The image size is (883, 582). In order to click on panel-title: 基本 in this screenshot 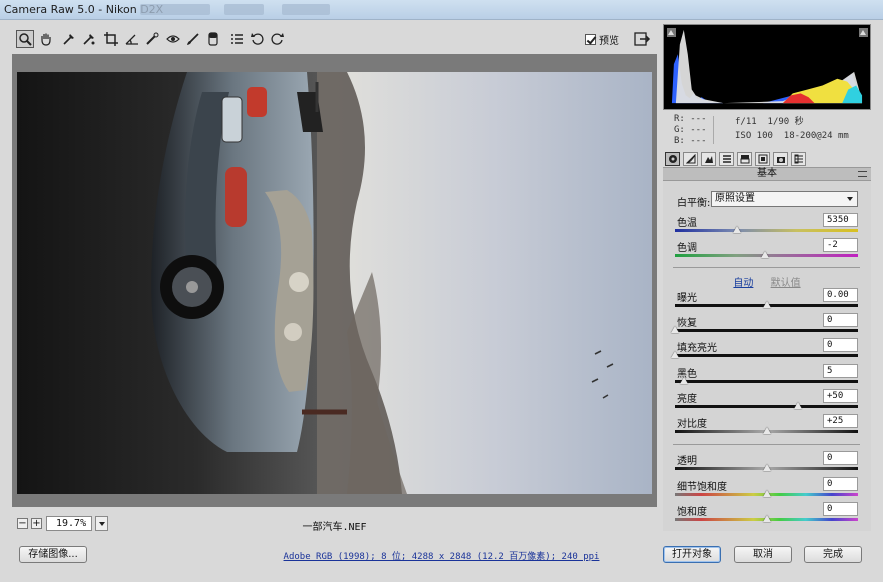, I will do `click(767, 173)`.